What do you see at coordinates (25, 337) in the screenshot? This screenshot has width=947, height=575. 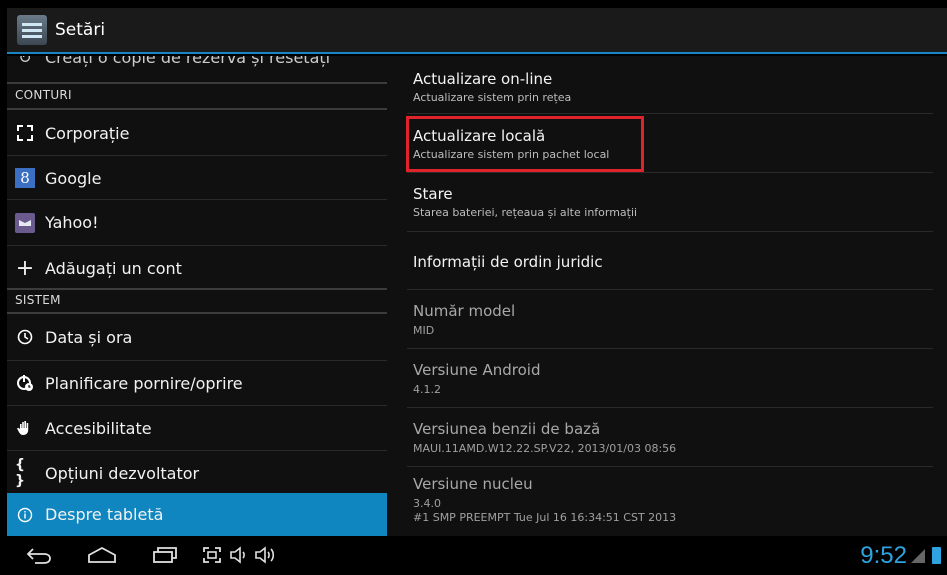 I see `clock-icon` at bounding box center [25, 337].